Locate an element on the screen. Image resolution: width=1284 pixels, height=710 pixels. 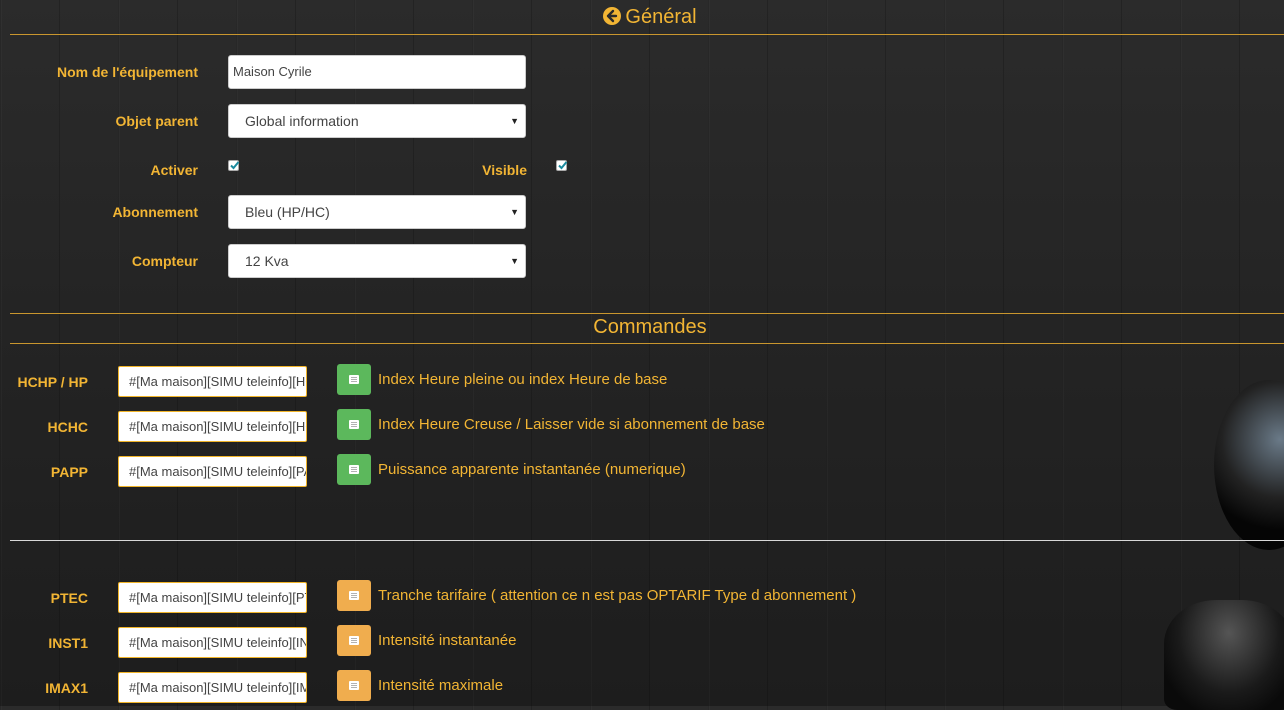
command-label-inst1: INST1 is located at coordinates (68, 643).